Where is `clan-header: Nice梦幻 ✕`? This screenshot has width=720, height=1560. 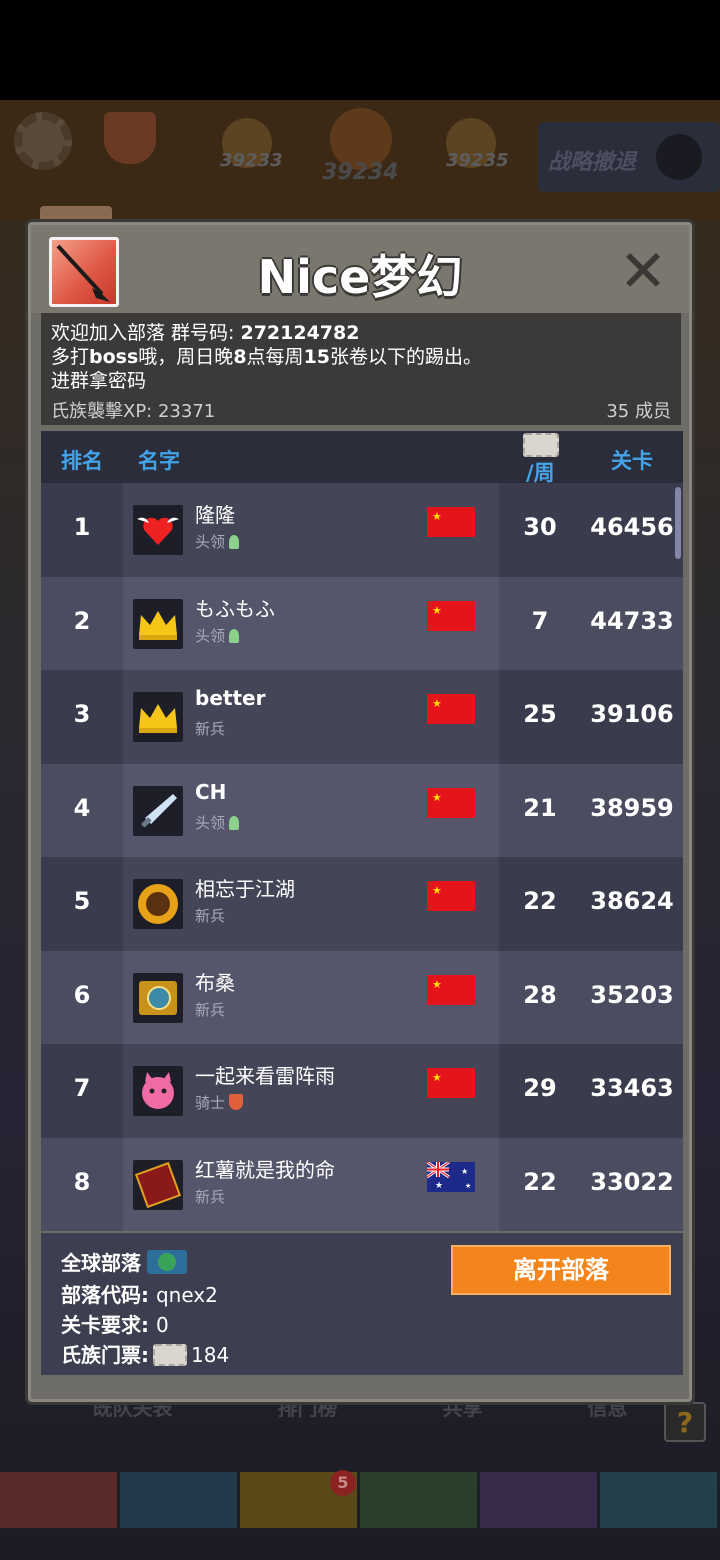
clan-header: Nice梦幻 ✕ is located at coordinates (360, 269).